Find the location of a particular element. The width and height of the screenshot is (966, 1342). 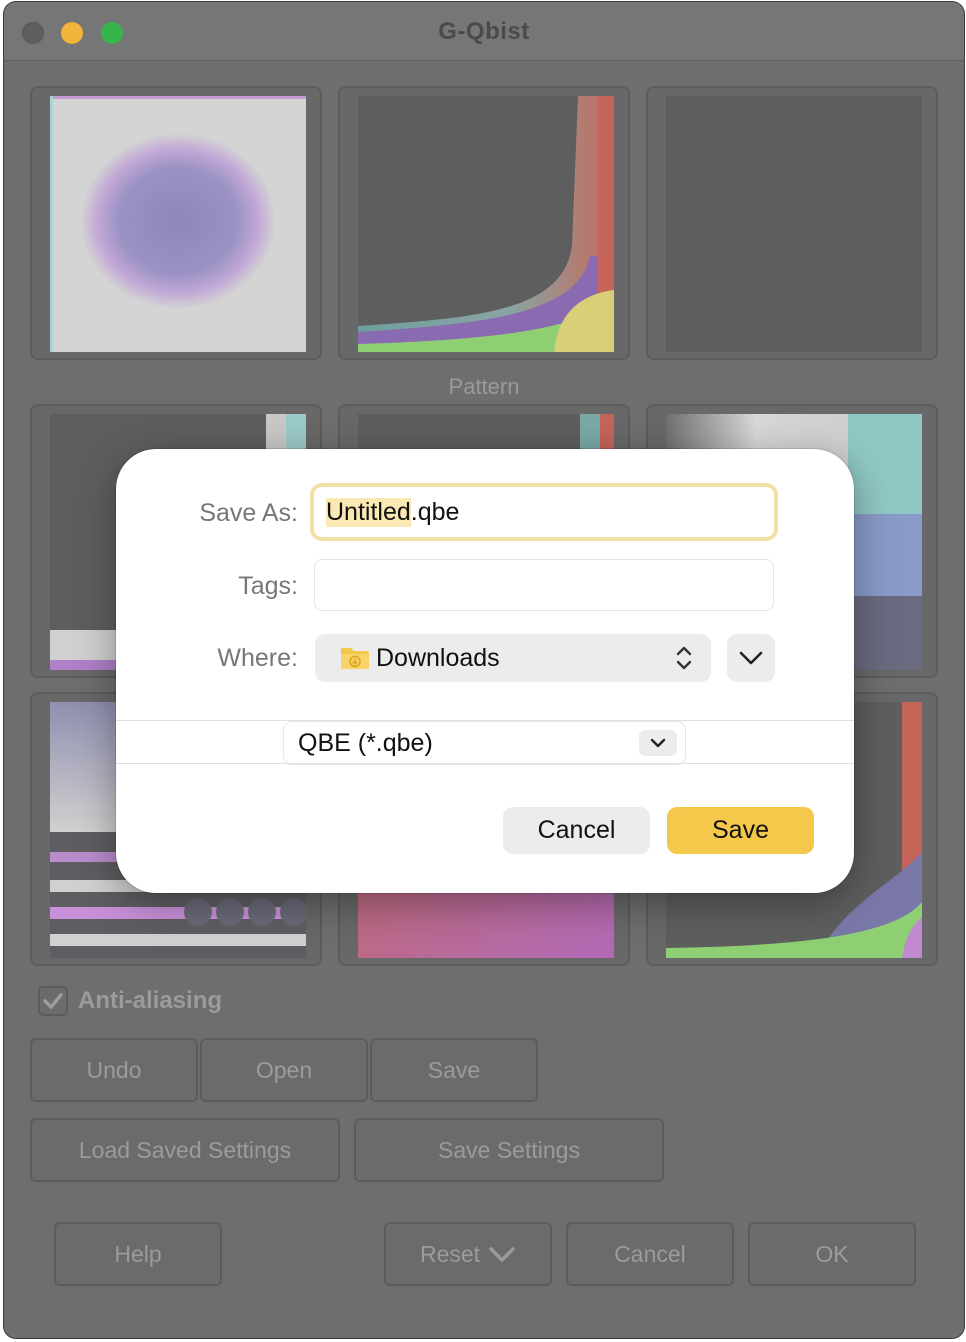

cancel-button: Cancel is located at coordinates (650, 1254).